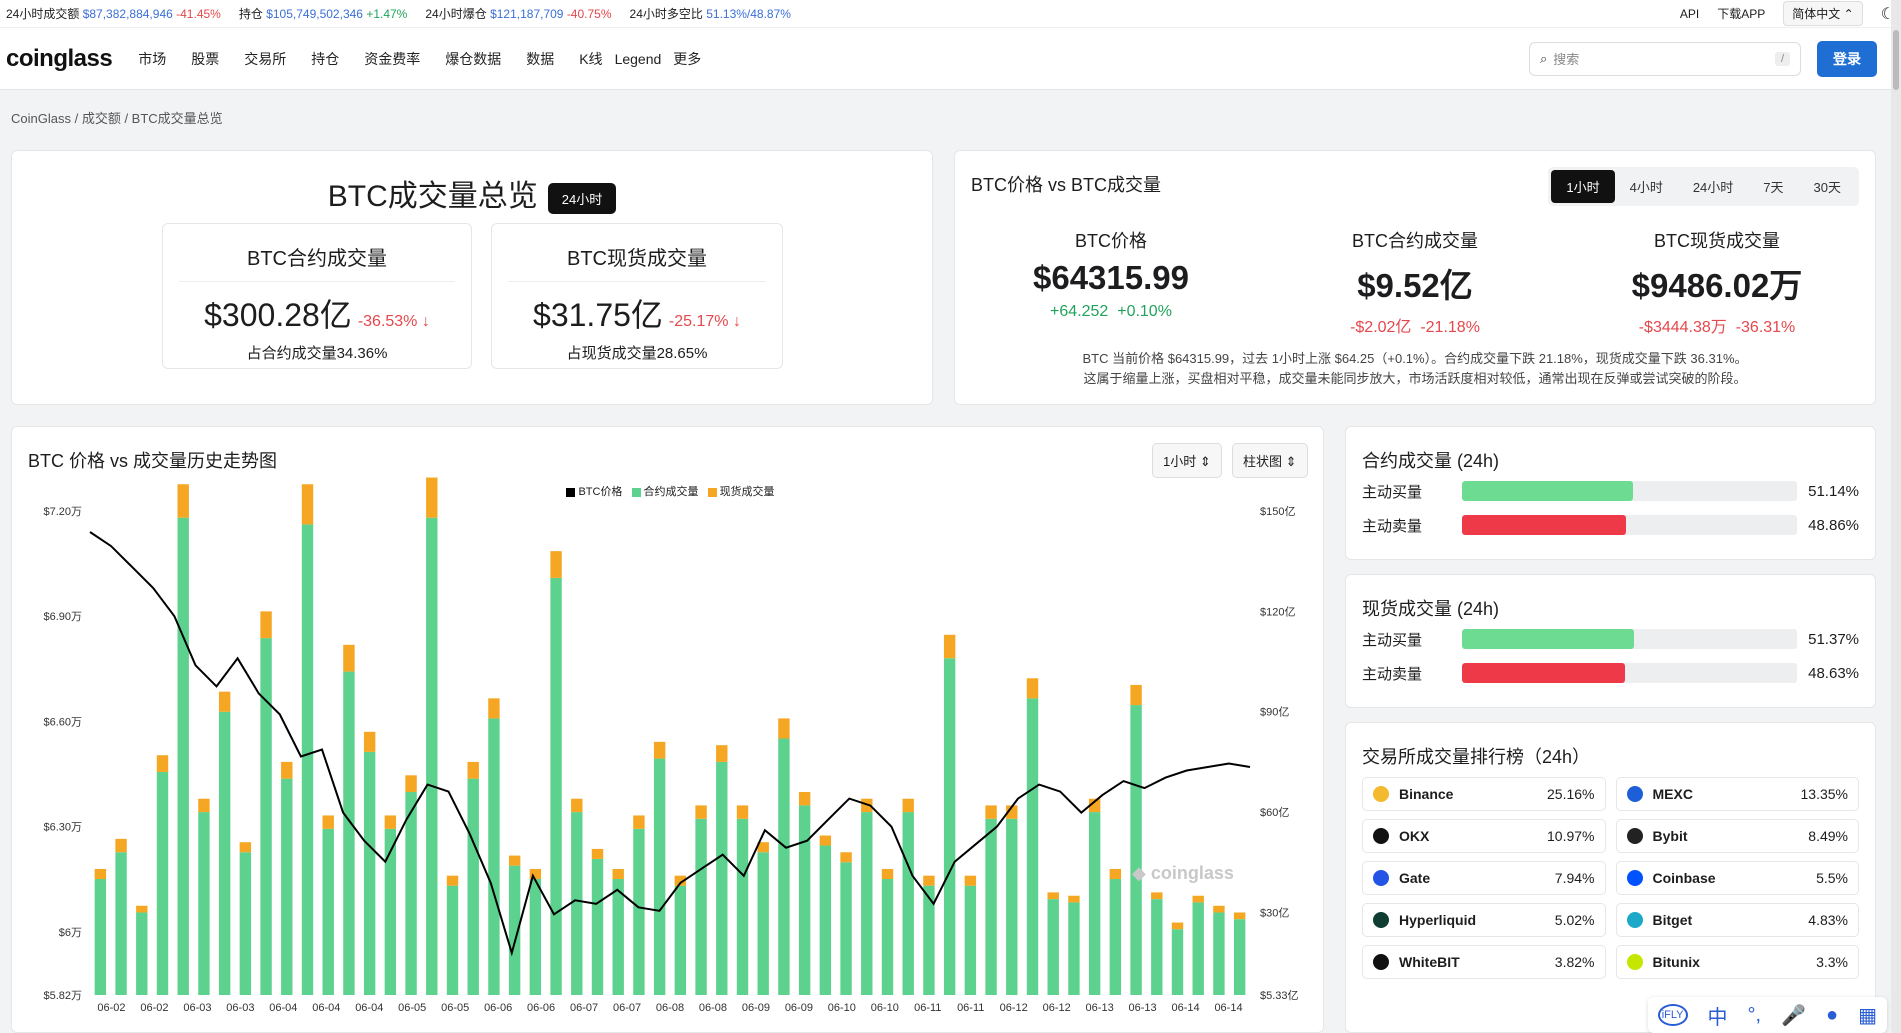  Describe the element at coordinates (1782, 58) in the screenshot. I see `search-shortcut: /` at that location.